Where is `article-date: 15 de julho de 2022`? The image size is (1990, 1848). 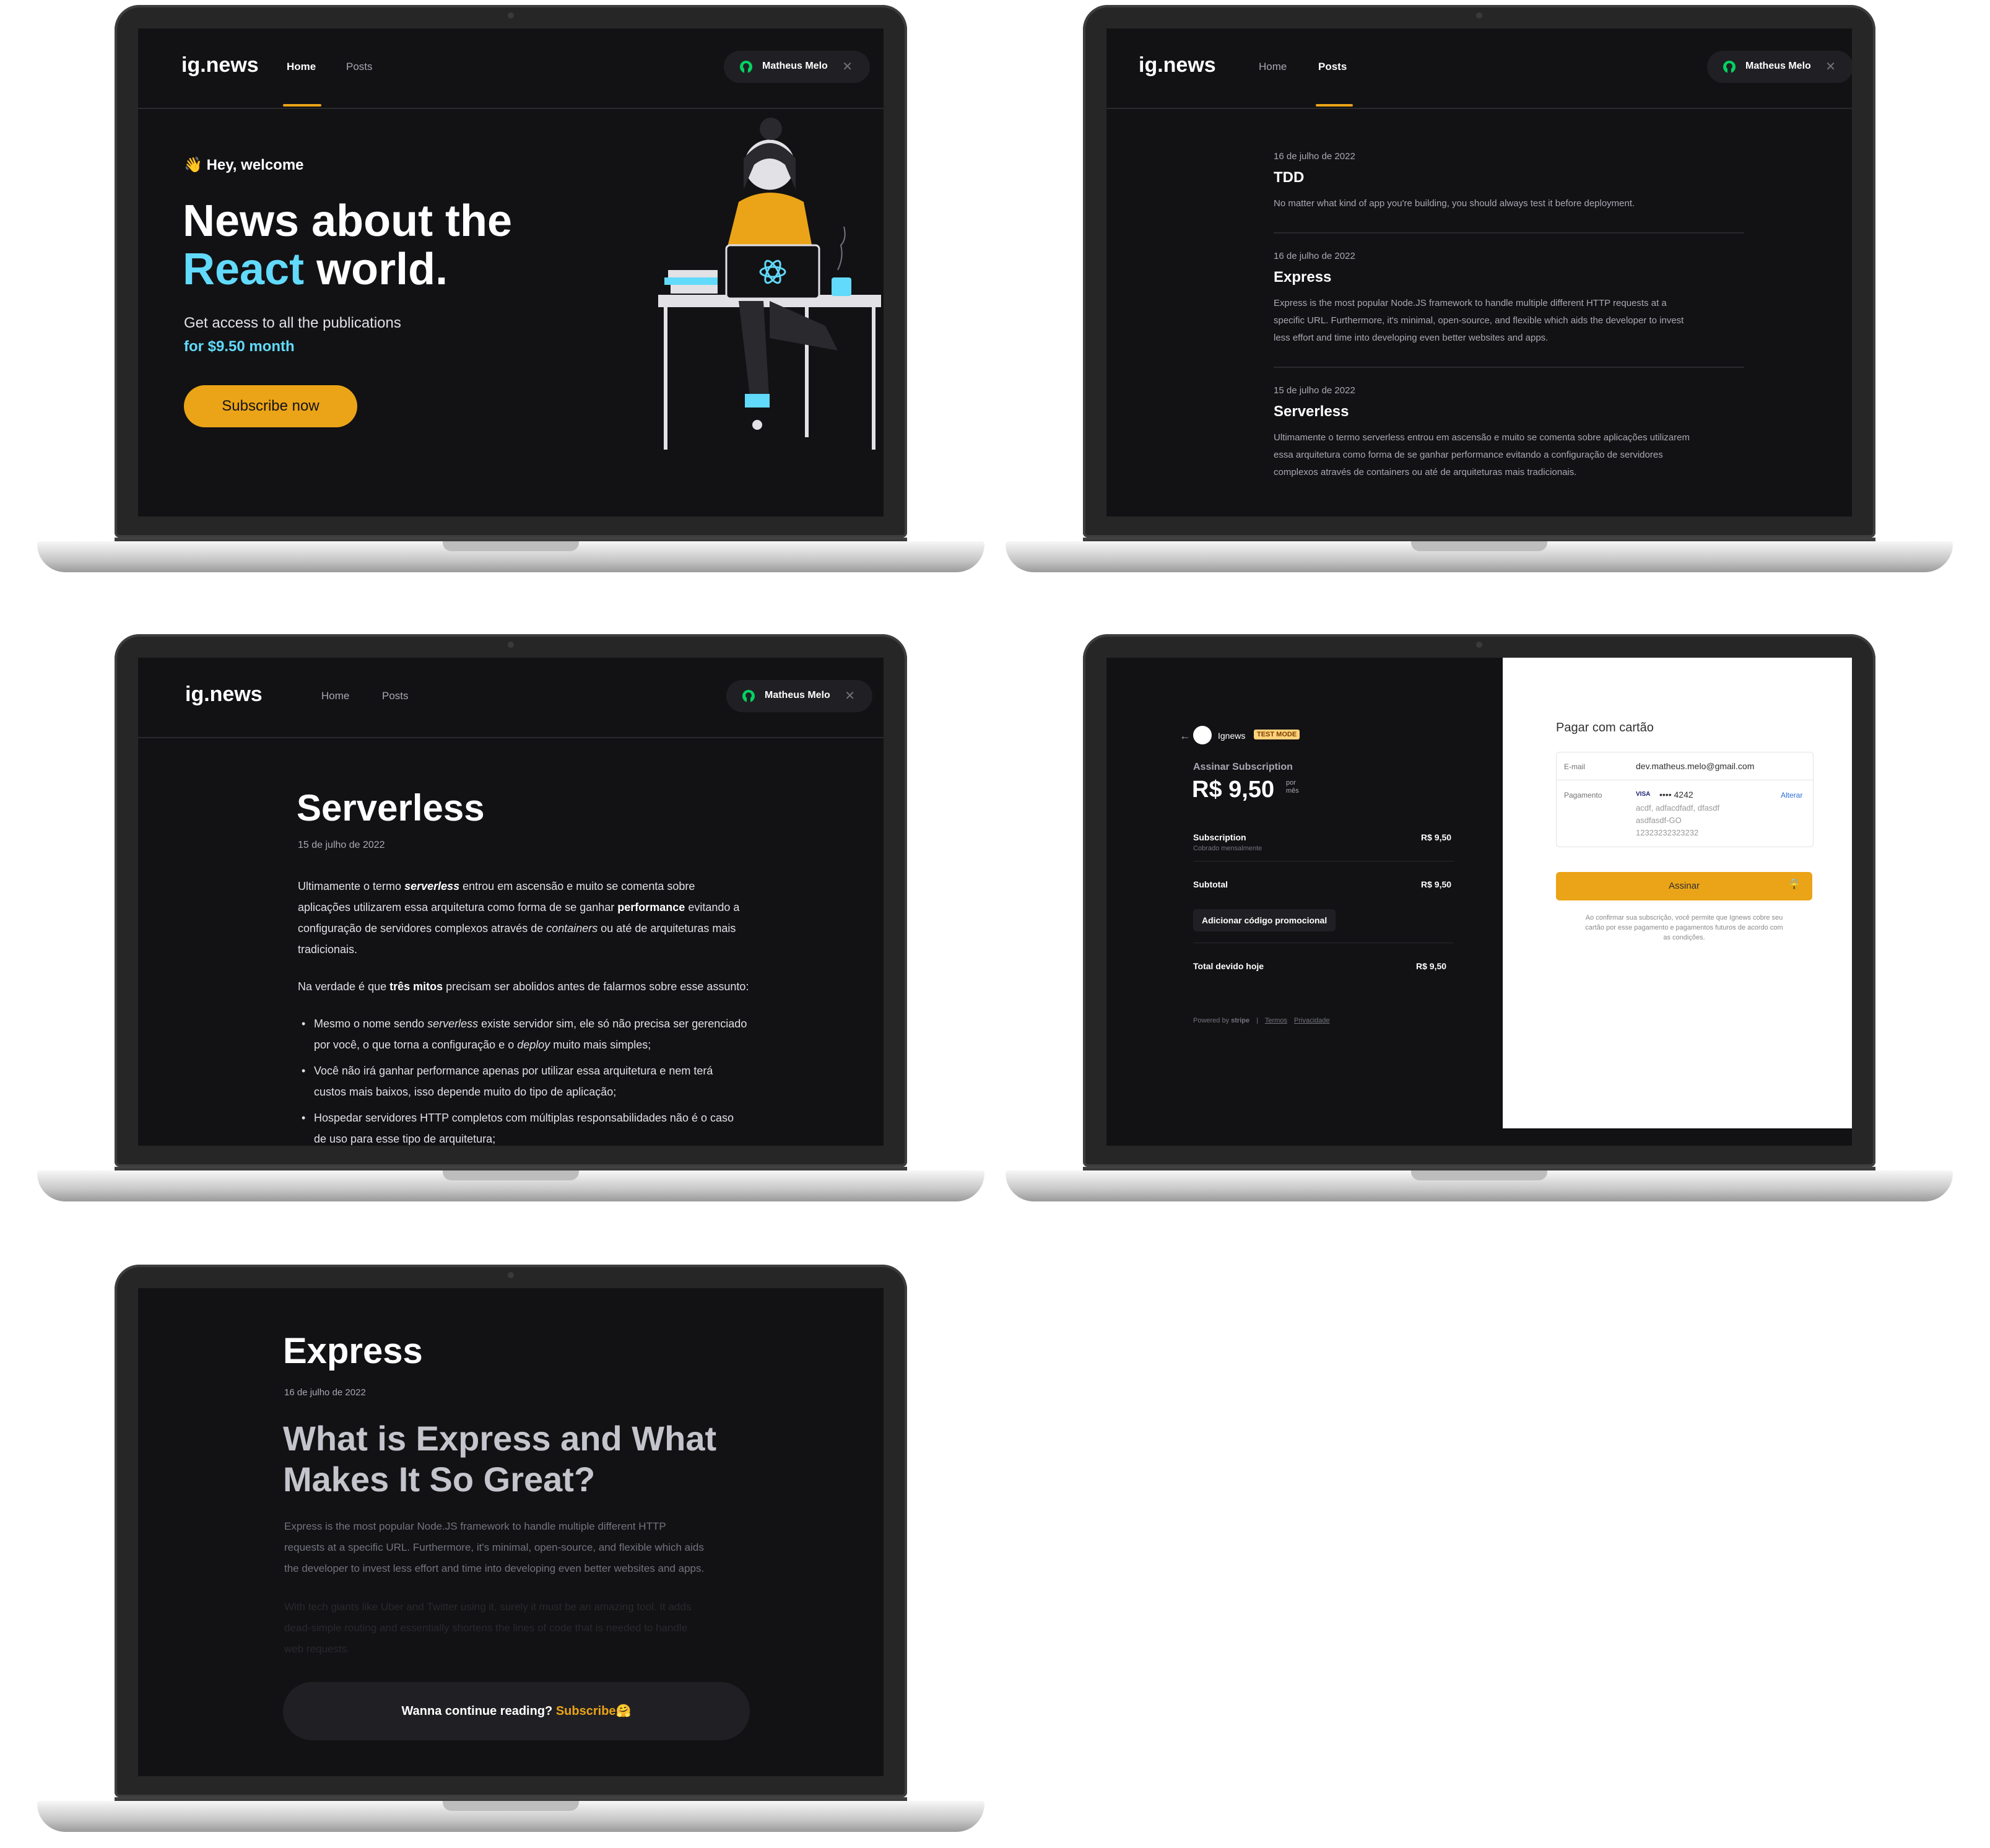 article-date: 15 de julho de 2022 is located at coordinates (341, 845).